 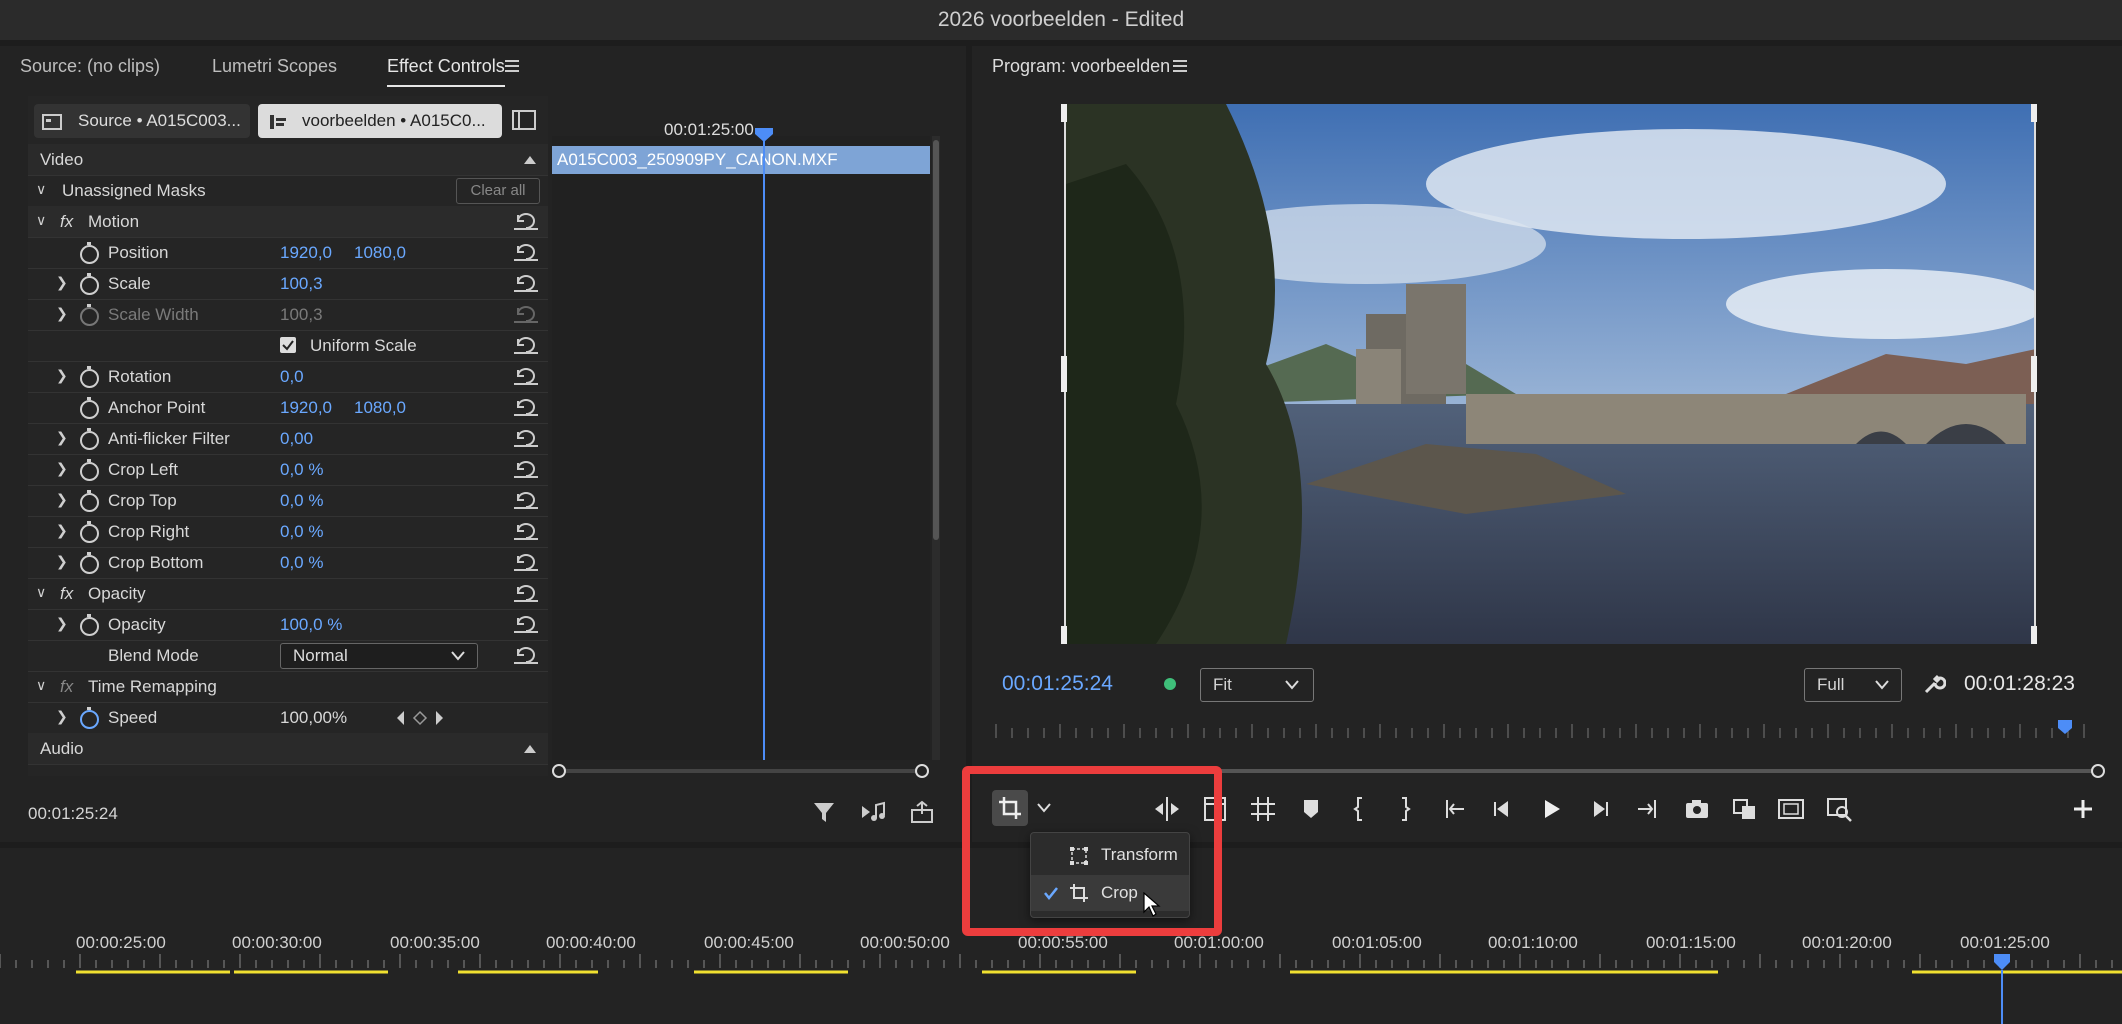 What do you see at coordinates (380, 408) in the screenshot?
I see `anchor-y-value: 1080,0` at bounding box center [380, 408].